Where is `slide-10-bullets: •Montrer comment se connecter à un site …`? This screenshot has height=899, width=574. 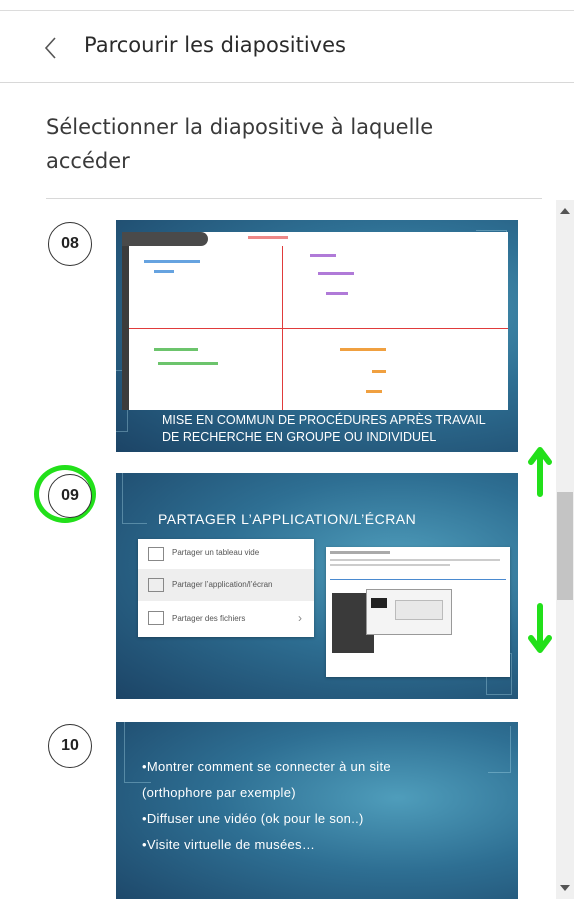 slide-10-bullets: •Montrer comment se connecter à un site … is located at coordinates (266, 806).